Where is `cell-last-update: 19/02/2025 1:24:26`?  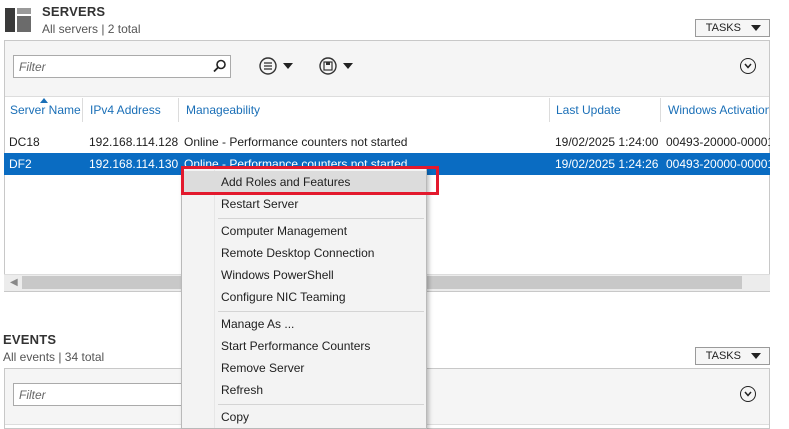
cell-last-update: 19/02/2025 1:24:26 is located at coordinates (607, 164).